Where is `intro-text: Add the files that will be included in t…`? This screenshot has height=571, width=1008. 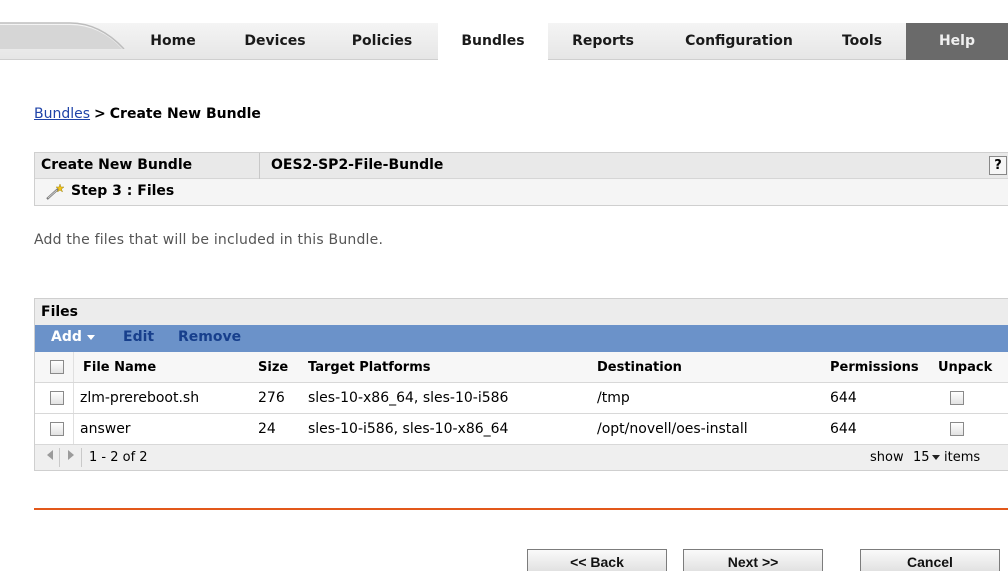 intro-text: Add the files that will be included in t… is located at coordinates (209, 240).